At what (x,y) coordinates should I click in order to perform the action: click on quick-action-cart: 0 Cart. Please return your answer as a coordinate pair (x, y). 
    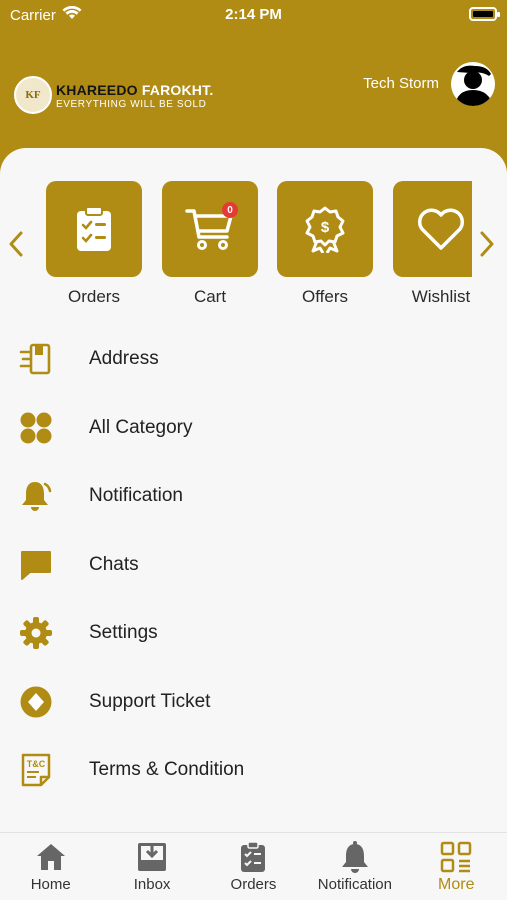
    Looking at the image, I should click on (210, 244).